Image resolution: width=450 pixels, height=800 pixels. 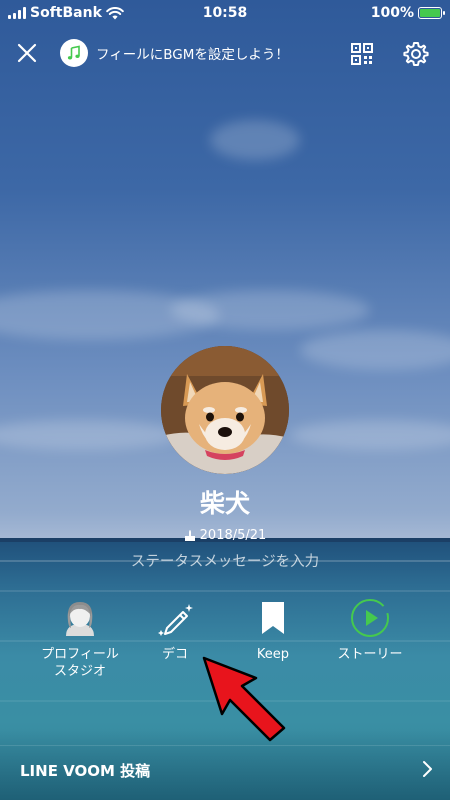 I want to click on red-arrow-annotation, so click(x=244, y=698).